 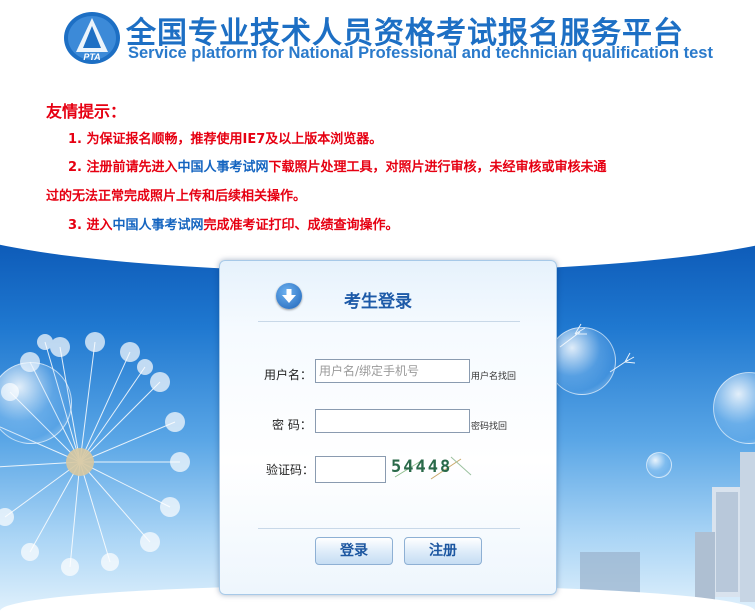 What do you see at coordinates (123, 167) in the screenshot?
I see `tip-2-prefix: 2. 注册前请先进入` at bounding box center [123, 167].